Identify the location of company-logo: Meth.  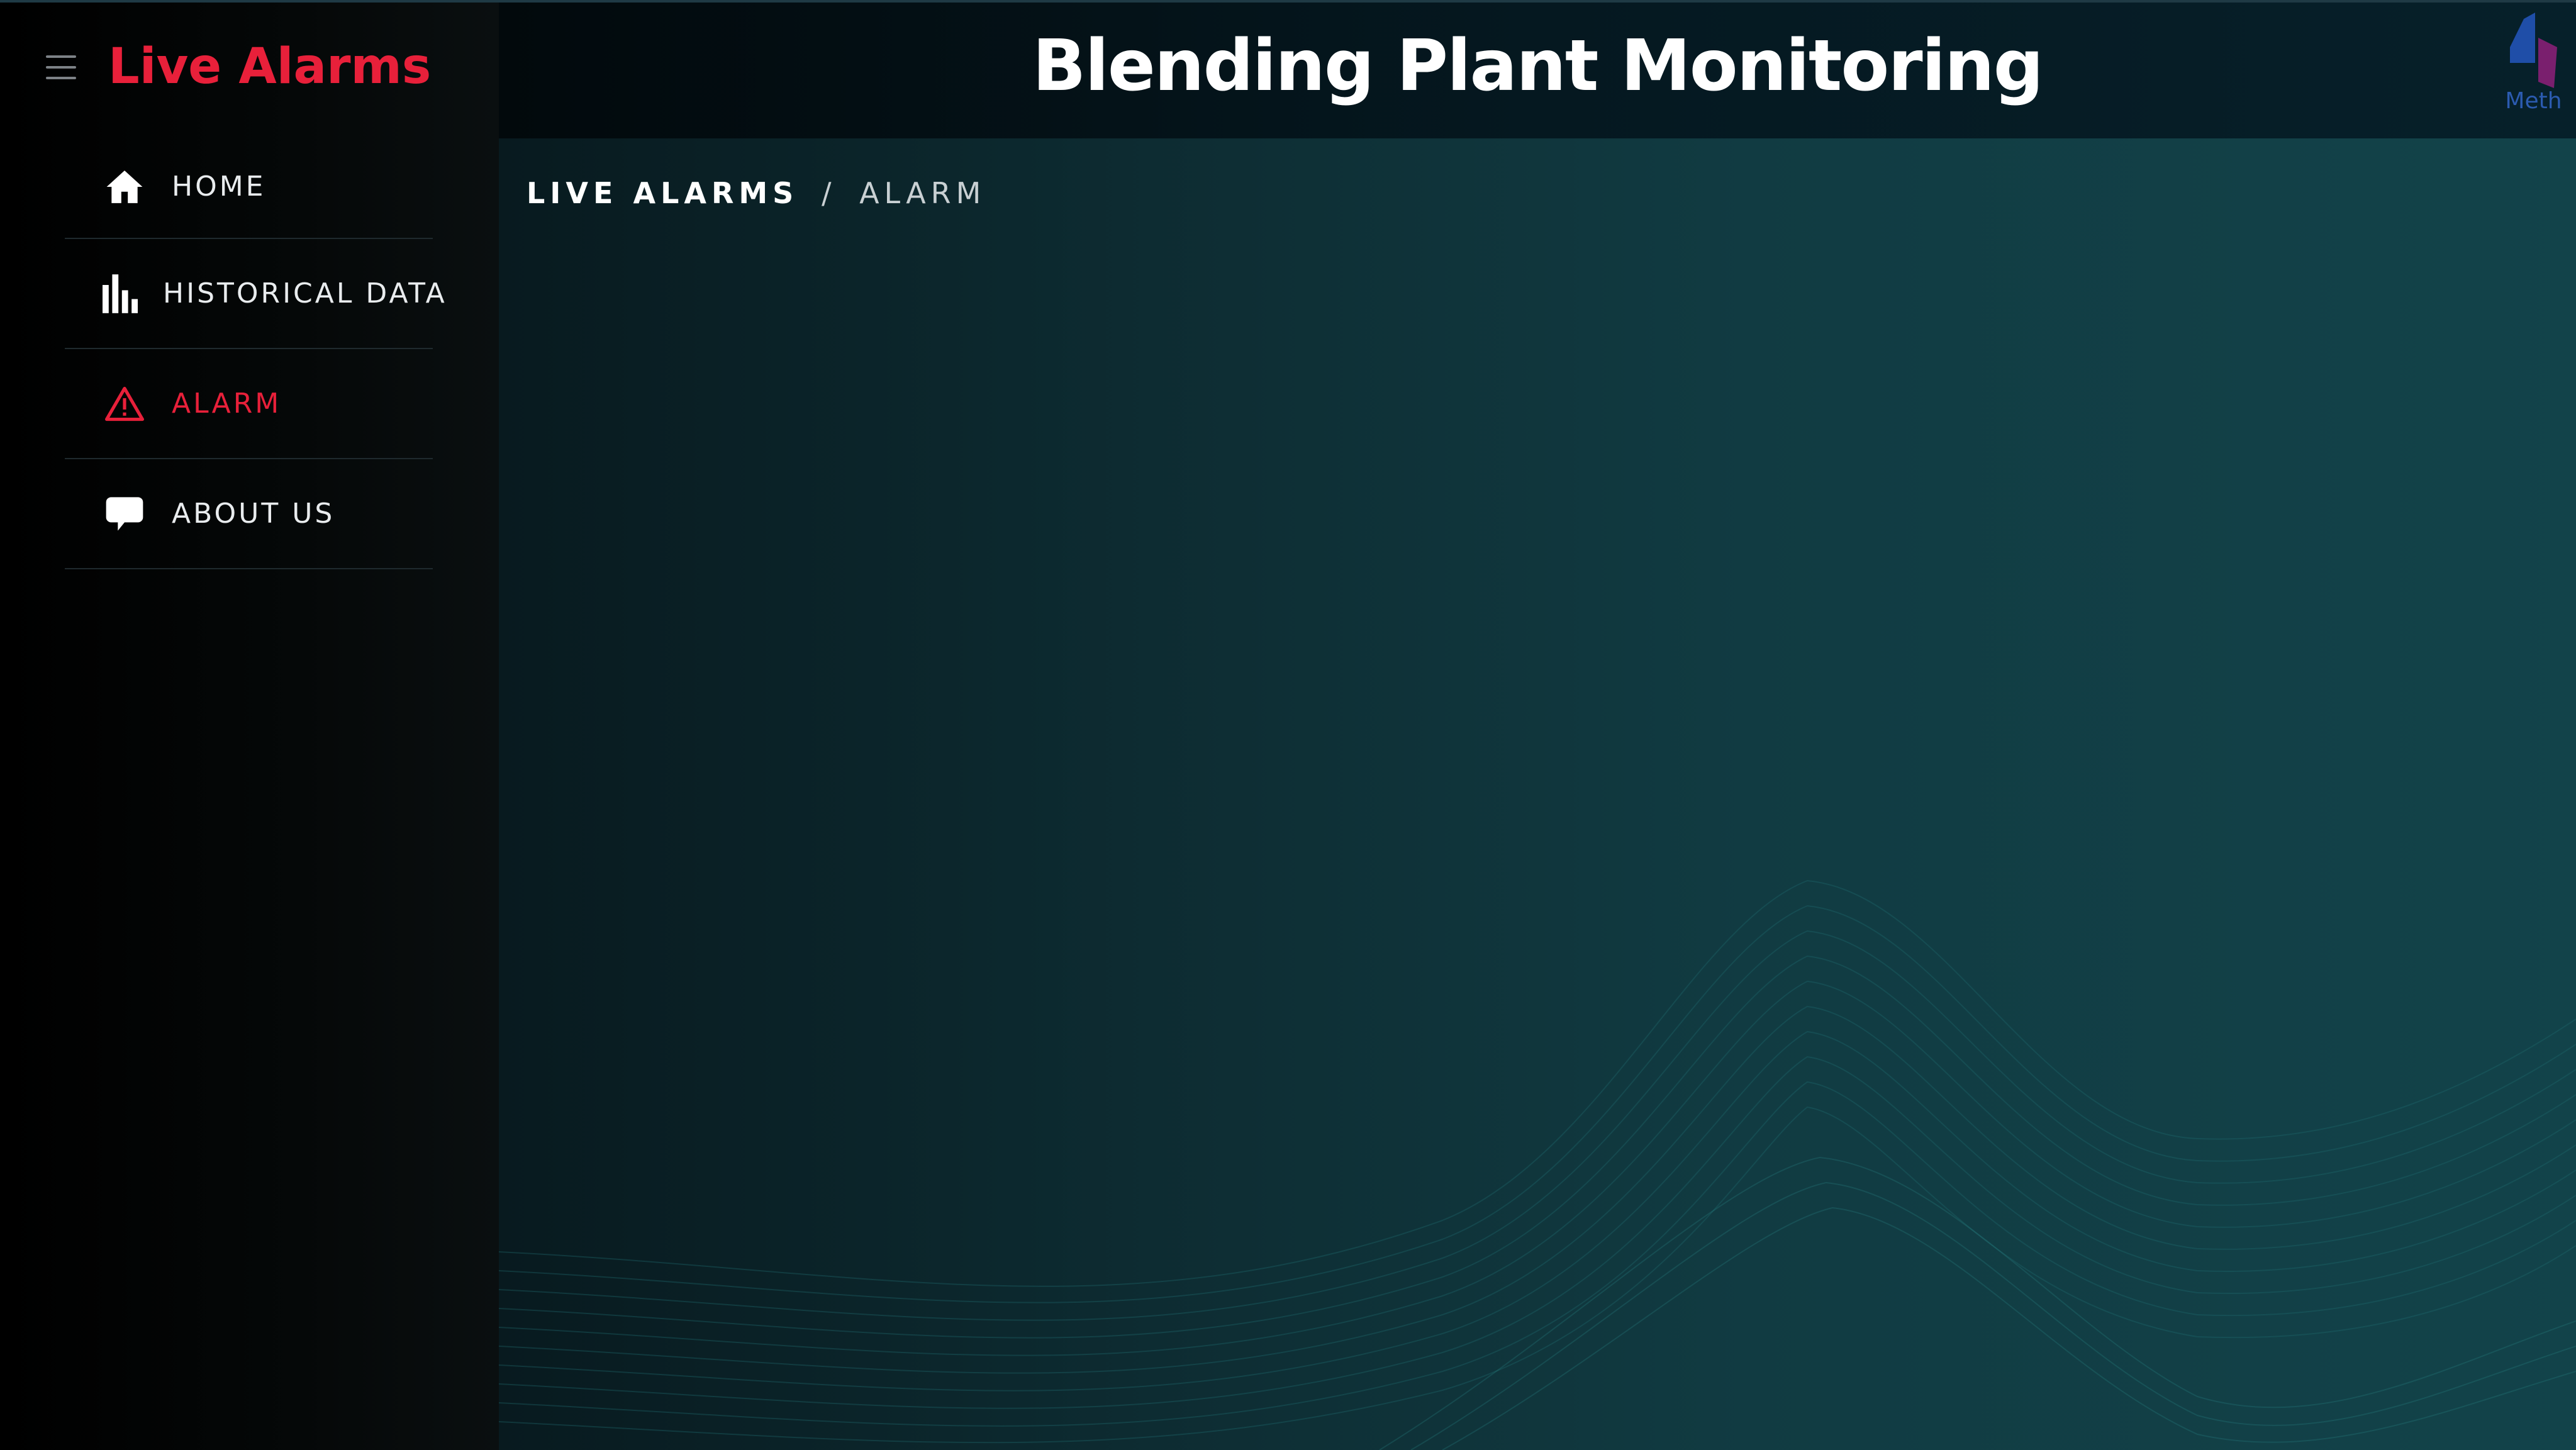
(2533, 69).